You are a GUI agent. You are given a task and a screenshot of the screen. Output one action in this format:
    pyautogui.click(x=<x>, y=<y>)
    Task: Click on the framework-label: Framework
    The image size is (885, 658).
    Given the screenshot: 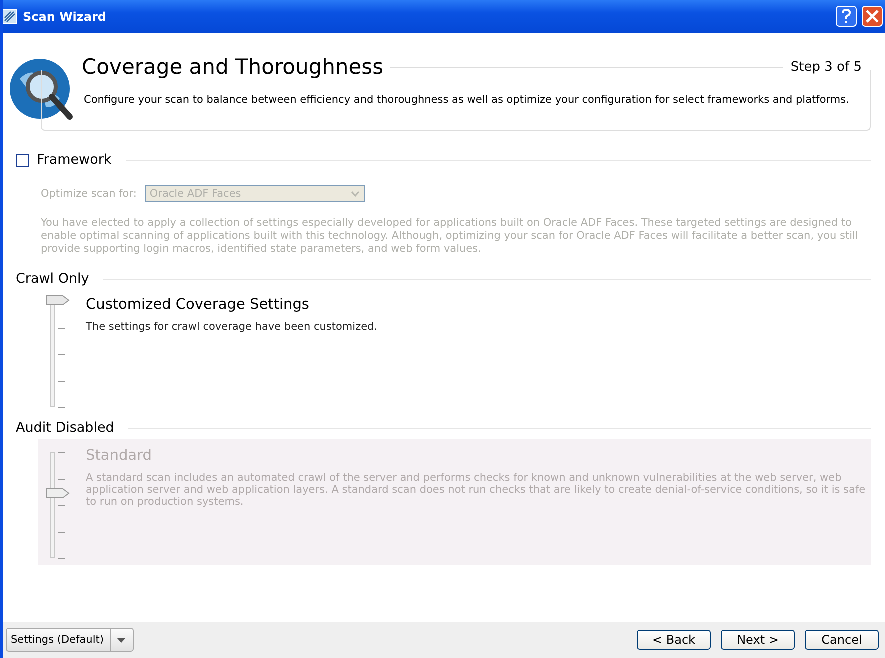 What is the action you would take?
    pyautogui.click(x=74, y=160)
    